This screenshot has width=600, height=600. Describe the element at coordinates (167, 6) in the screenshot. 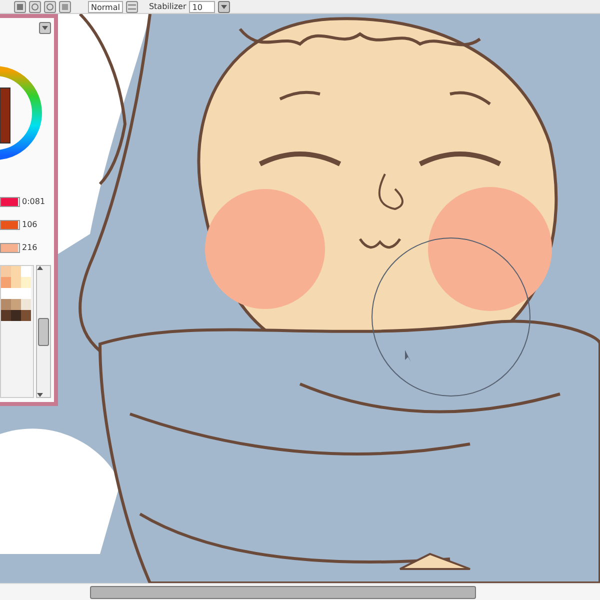

I see `stabilizer-label: Stabilizer` at that location.